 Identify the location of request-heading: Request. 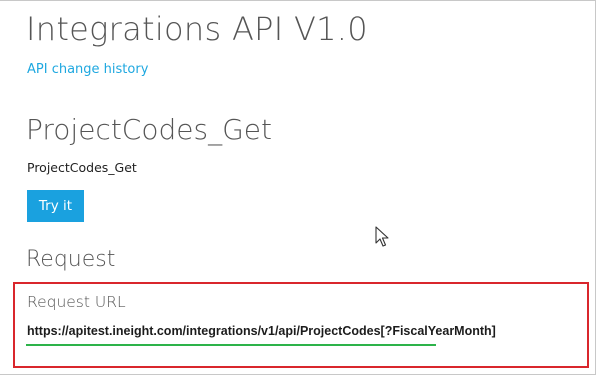
(71, 259).